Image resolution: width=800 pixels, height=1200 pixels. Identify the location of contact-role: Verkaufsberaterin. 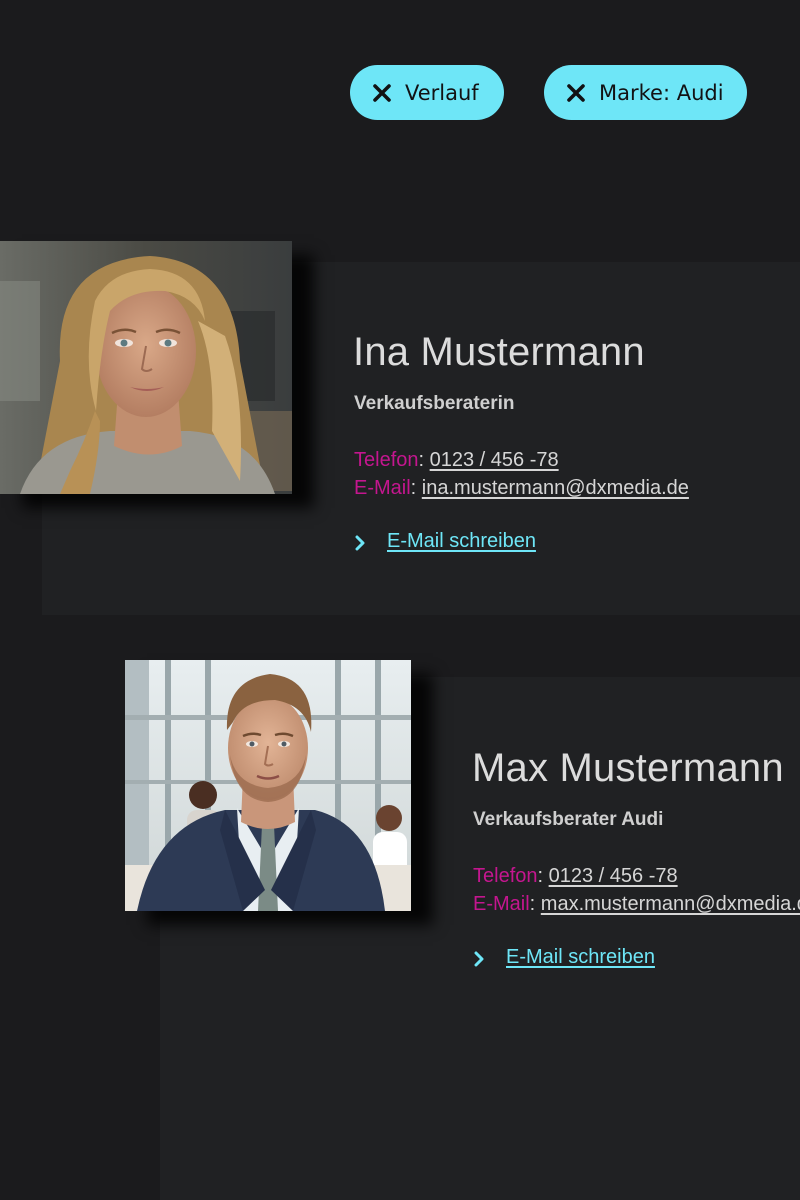
(434, 403).